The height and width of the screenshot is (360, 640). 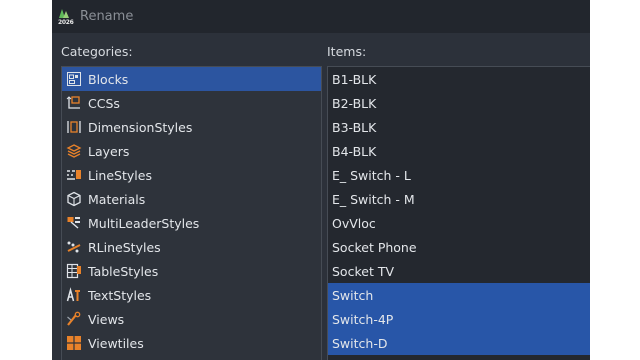 What do you see at coordinates (66, 22) in the screenshot?
I see `app-logo-year: 2026` at bounding box center [66, 22].